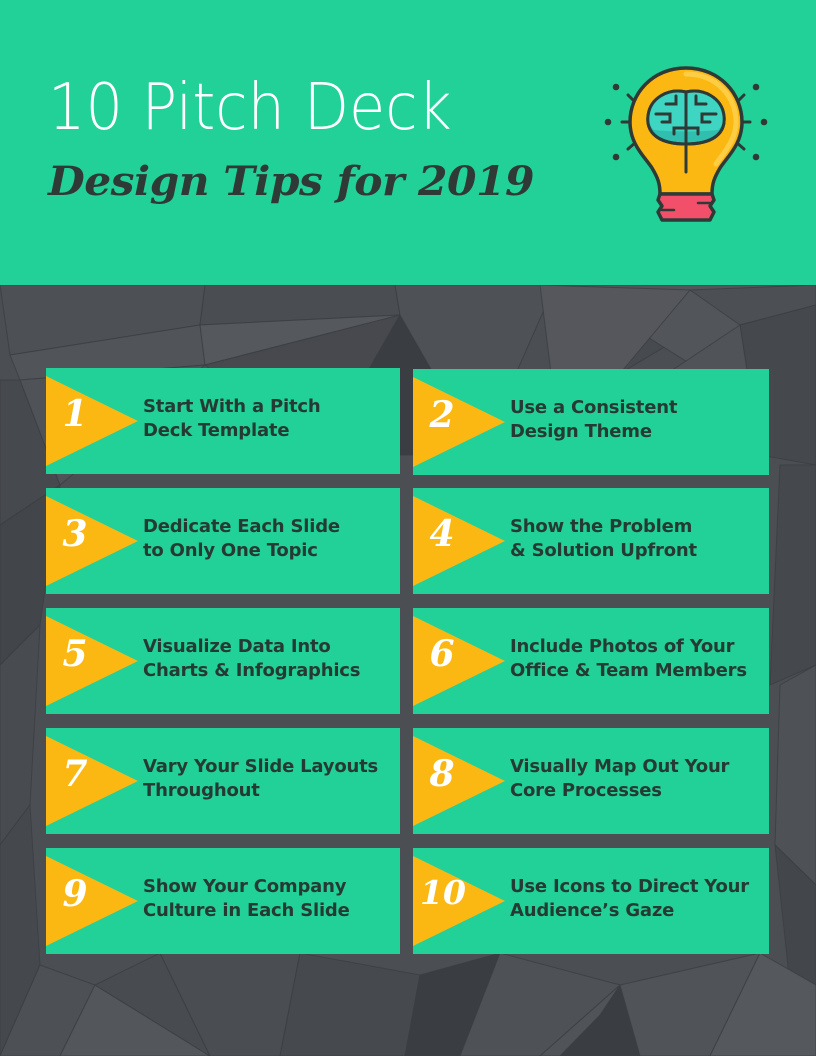 Image resolution: width=816 pixels, height=1056 pixels. Describe the element at coordinates (442, 534) in the screenshot. I see `tip-number: 4` at that location.